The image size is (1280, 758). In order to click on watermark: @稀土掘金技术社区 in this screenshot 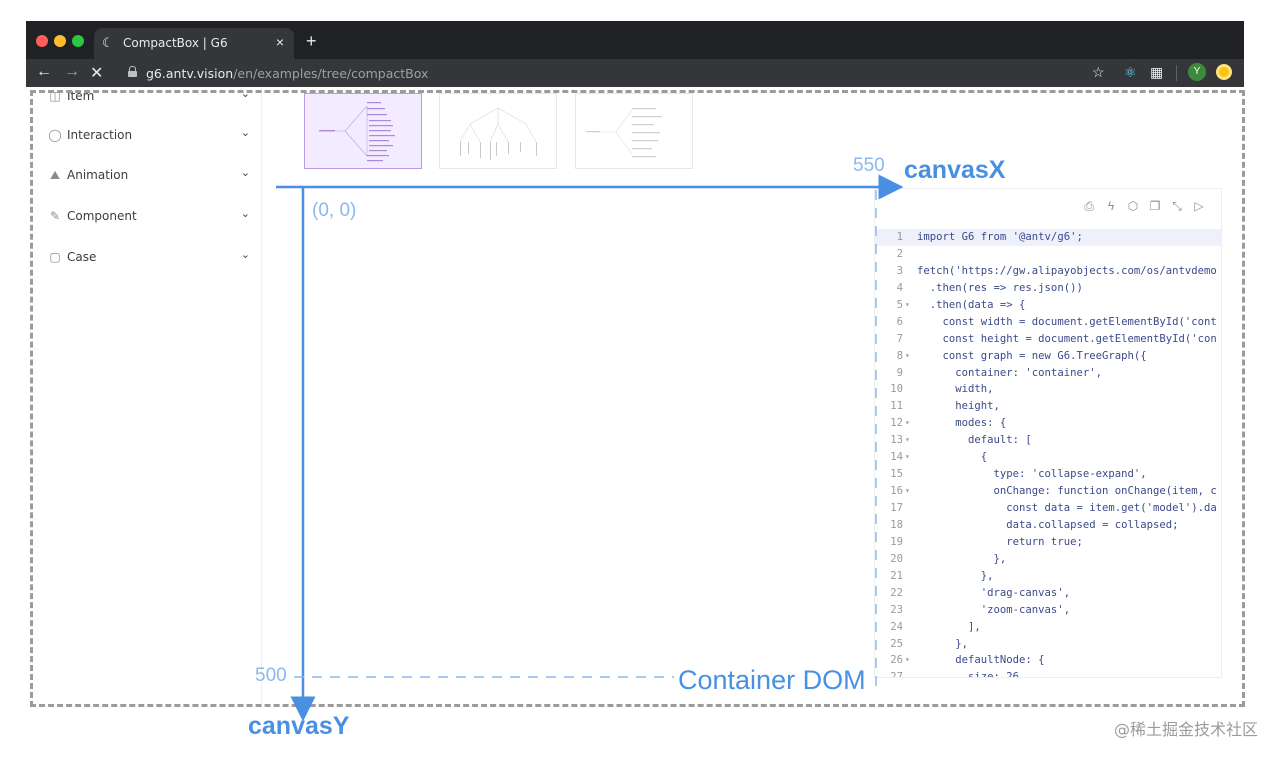, I will do `click(1185, 729)`.